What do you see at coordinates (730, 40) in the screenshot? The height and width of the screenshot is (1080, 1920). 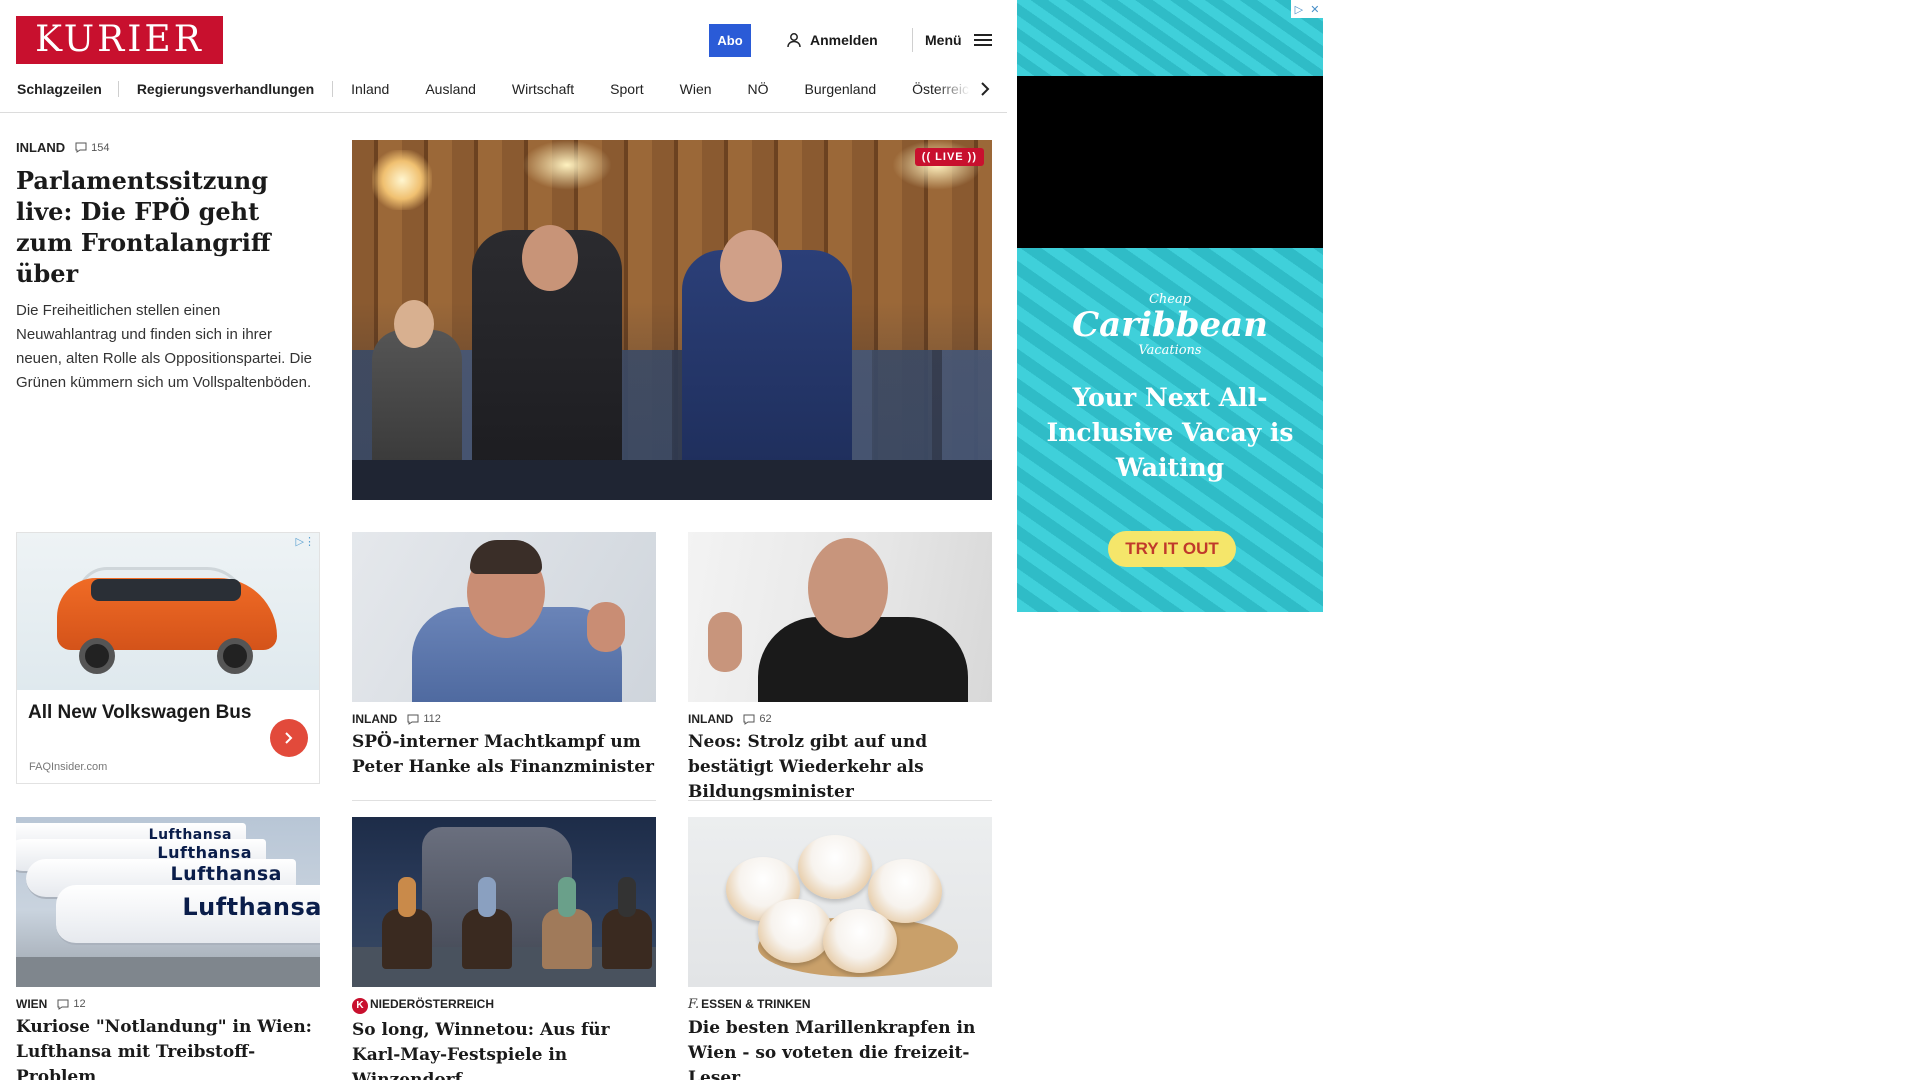 I see `abo-button: Abo` at bounding box center [730, 40].